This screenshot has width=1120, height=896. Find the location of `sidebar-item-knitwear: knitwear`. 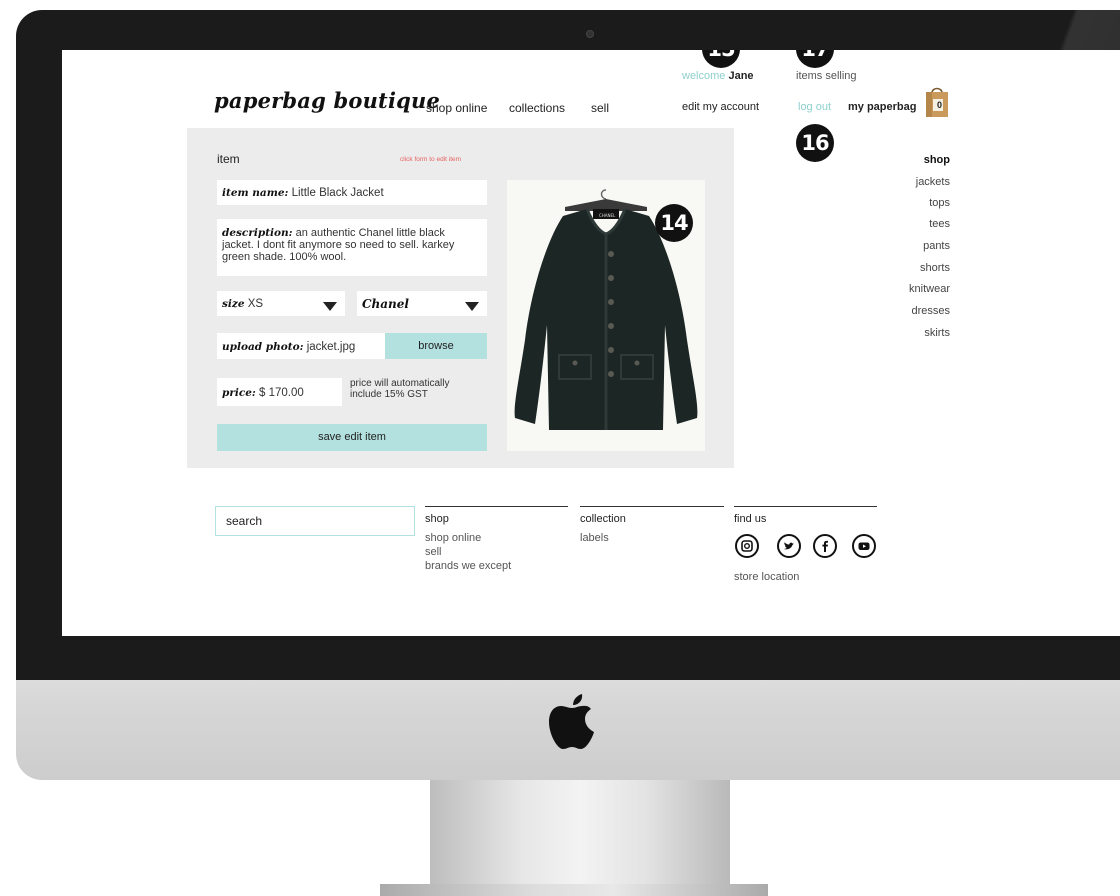

sidebar-item-knitwear: knitwear is located at coordinates (929, 289).